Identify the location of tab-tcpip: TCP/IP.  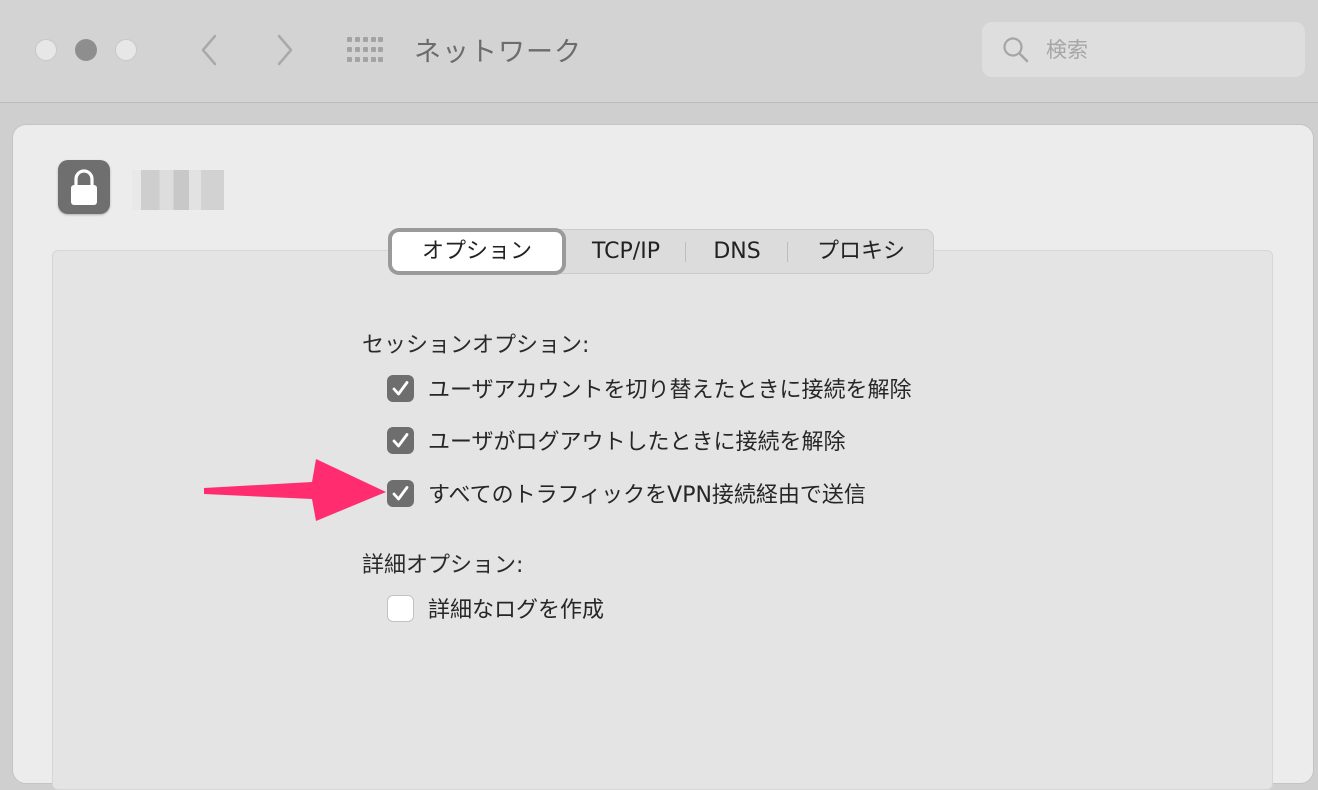
(626, 251).